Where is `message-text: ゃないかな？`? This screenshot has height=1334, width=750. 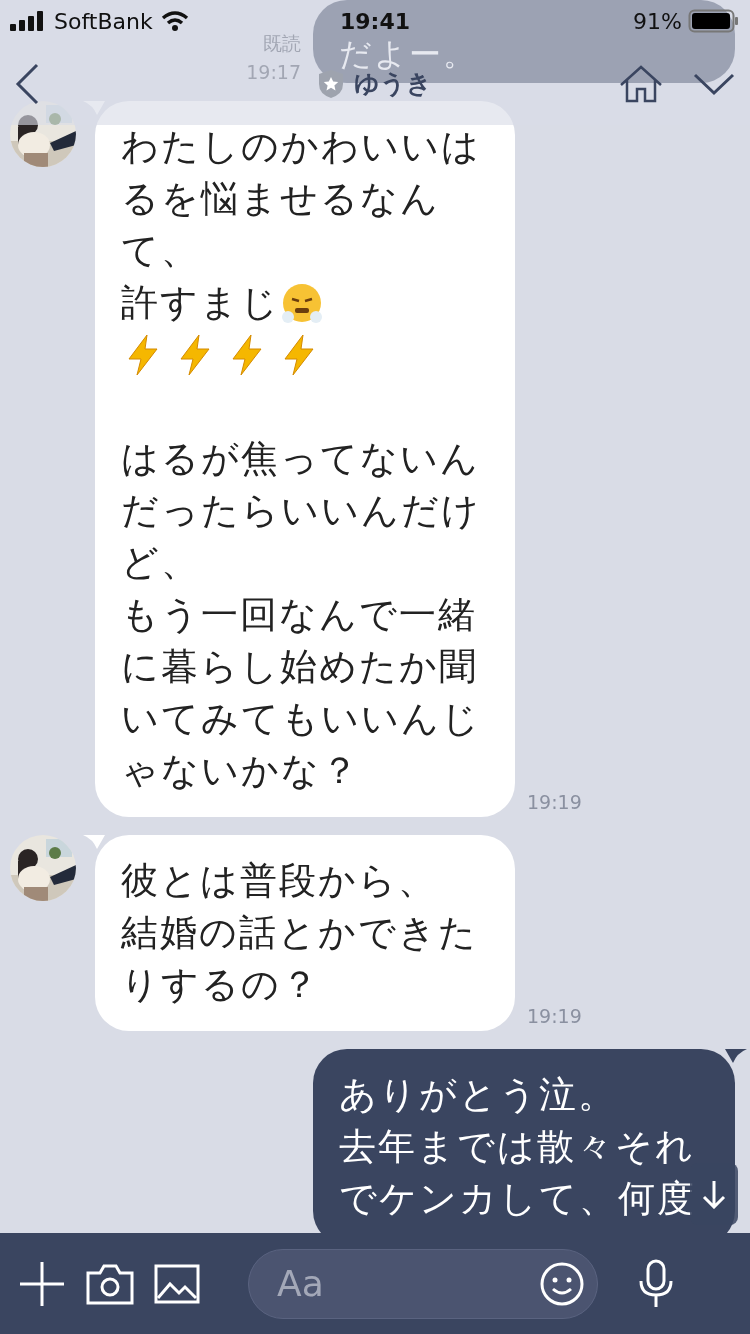 message-text: ゃないかな？ is located at coordinates (240, 771).